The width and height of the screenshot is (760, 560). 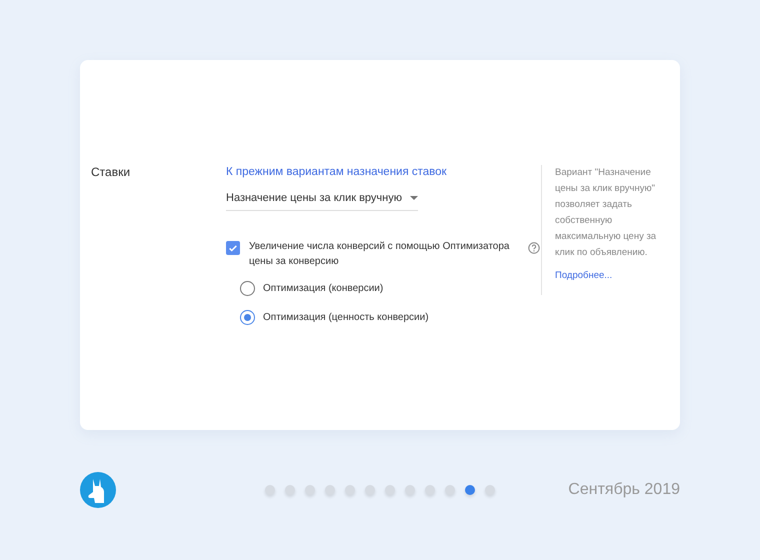 What do you see at coordinates (383, 172) in the screenshot?
I see `legacy-bidding-link: К прежним вариантам назначения ставок` at bounding box center [383, 172].